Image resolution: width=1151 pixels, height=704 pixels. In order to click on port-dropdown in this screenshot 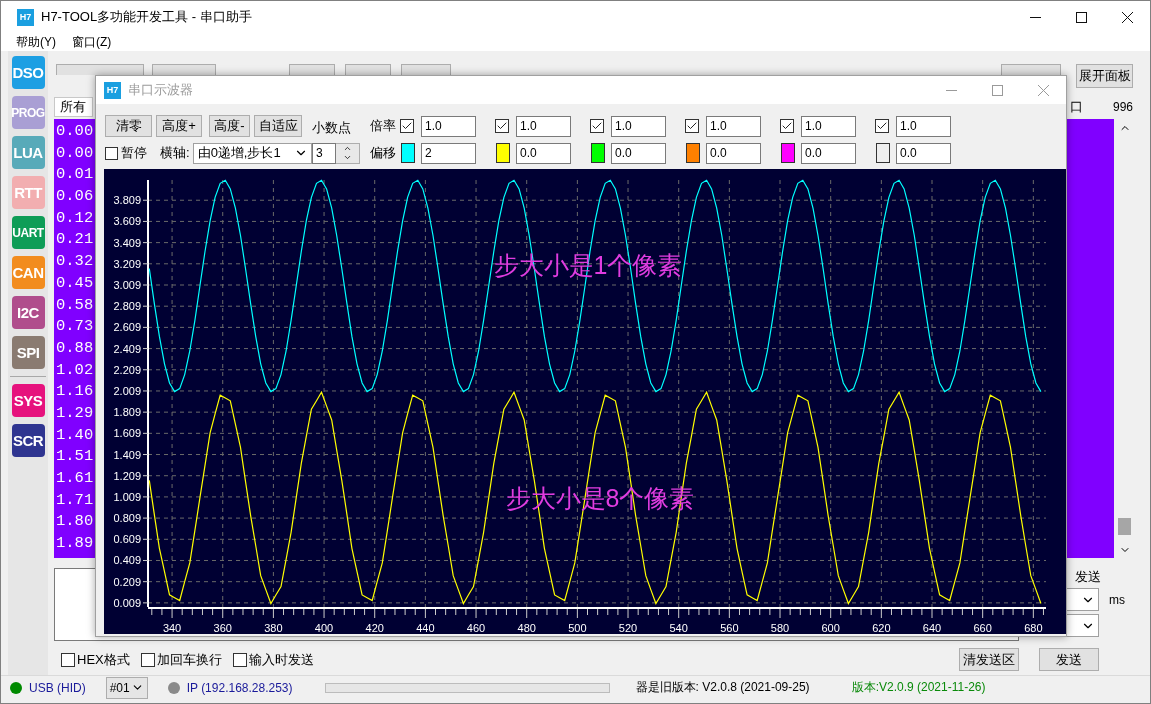, I will do `click(1082, 625)`.